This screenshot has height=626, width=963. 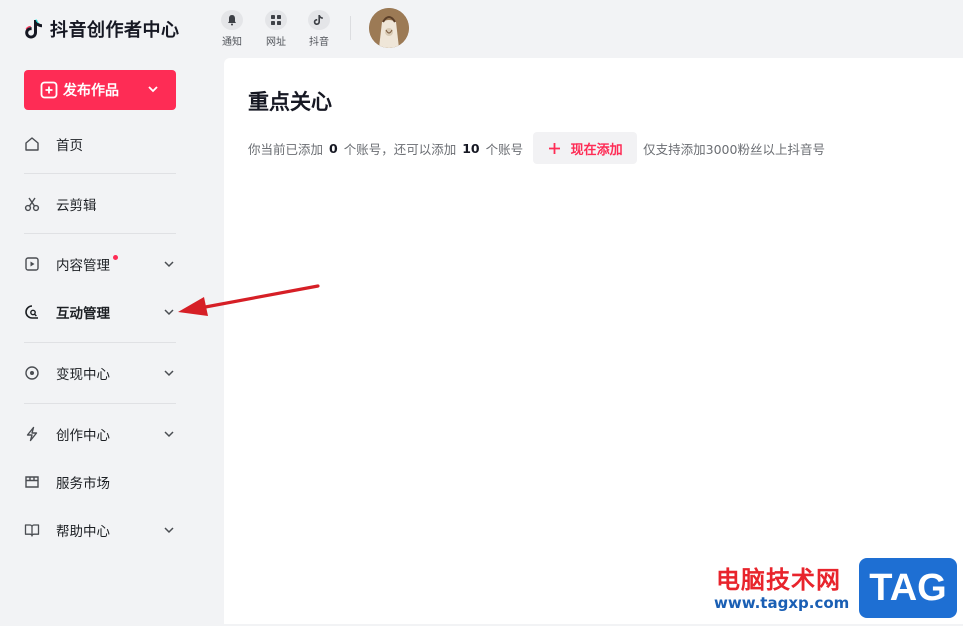 I want to click on sidebar-item-monetization: 变现中心, so click(x=100, y=373).